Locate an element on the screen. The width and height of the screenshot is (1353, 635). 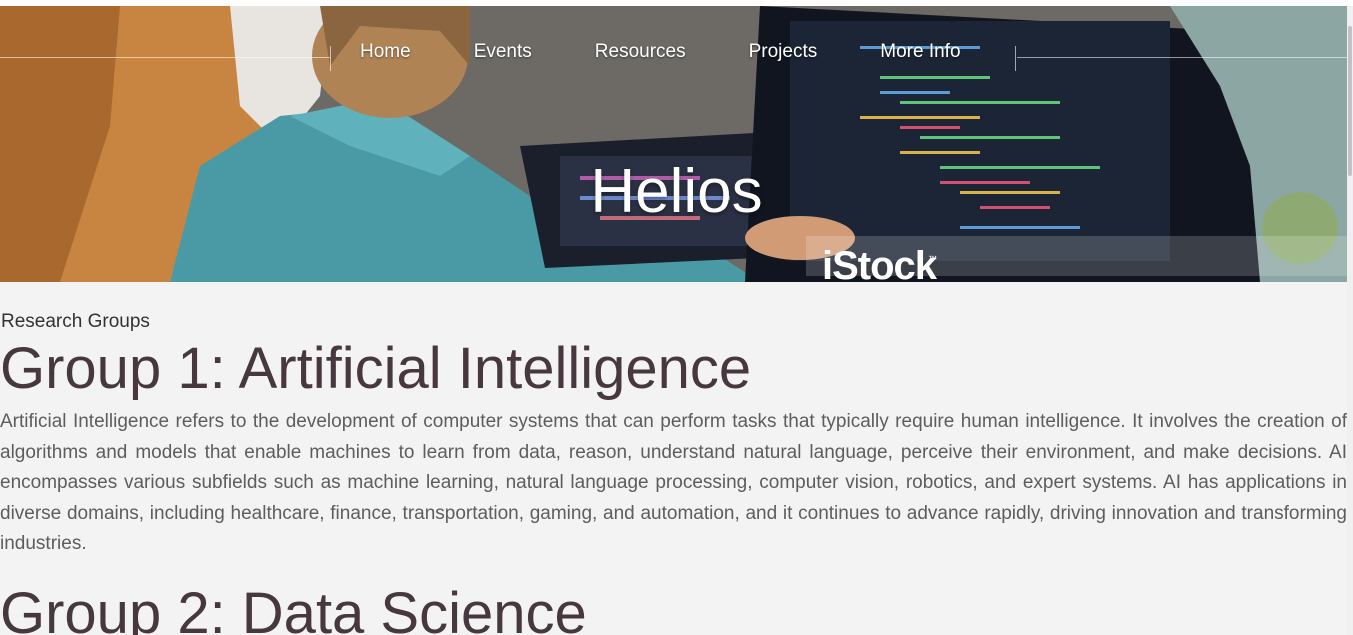
page-scrollbar is located at coordinates (1350, 320).